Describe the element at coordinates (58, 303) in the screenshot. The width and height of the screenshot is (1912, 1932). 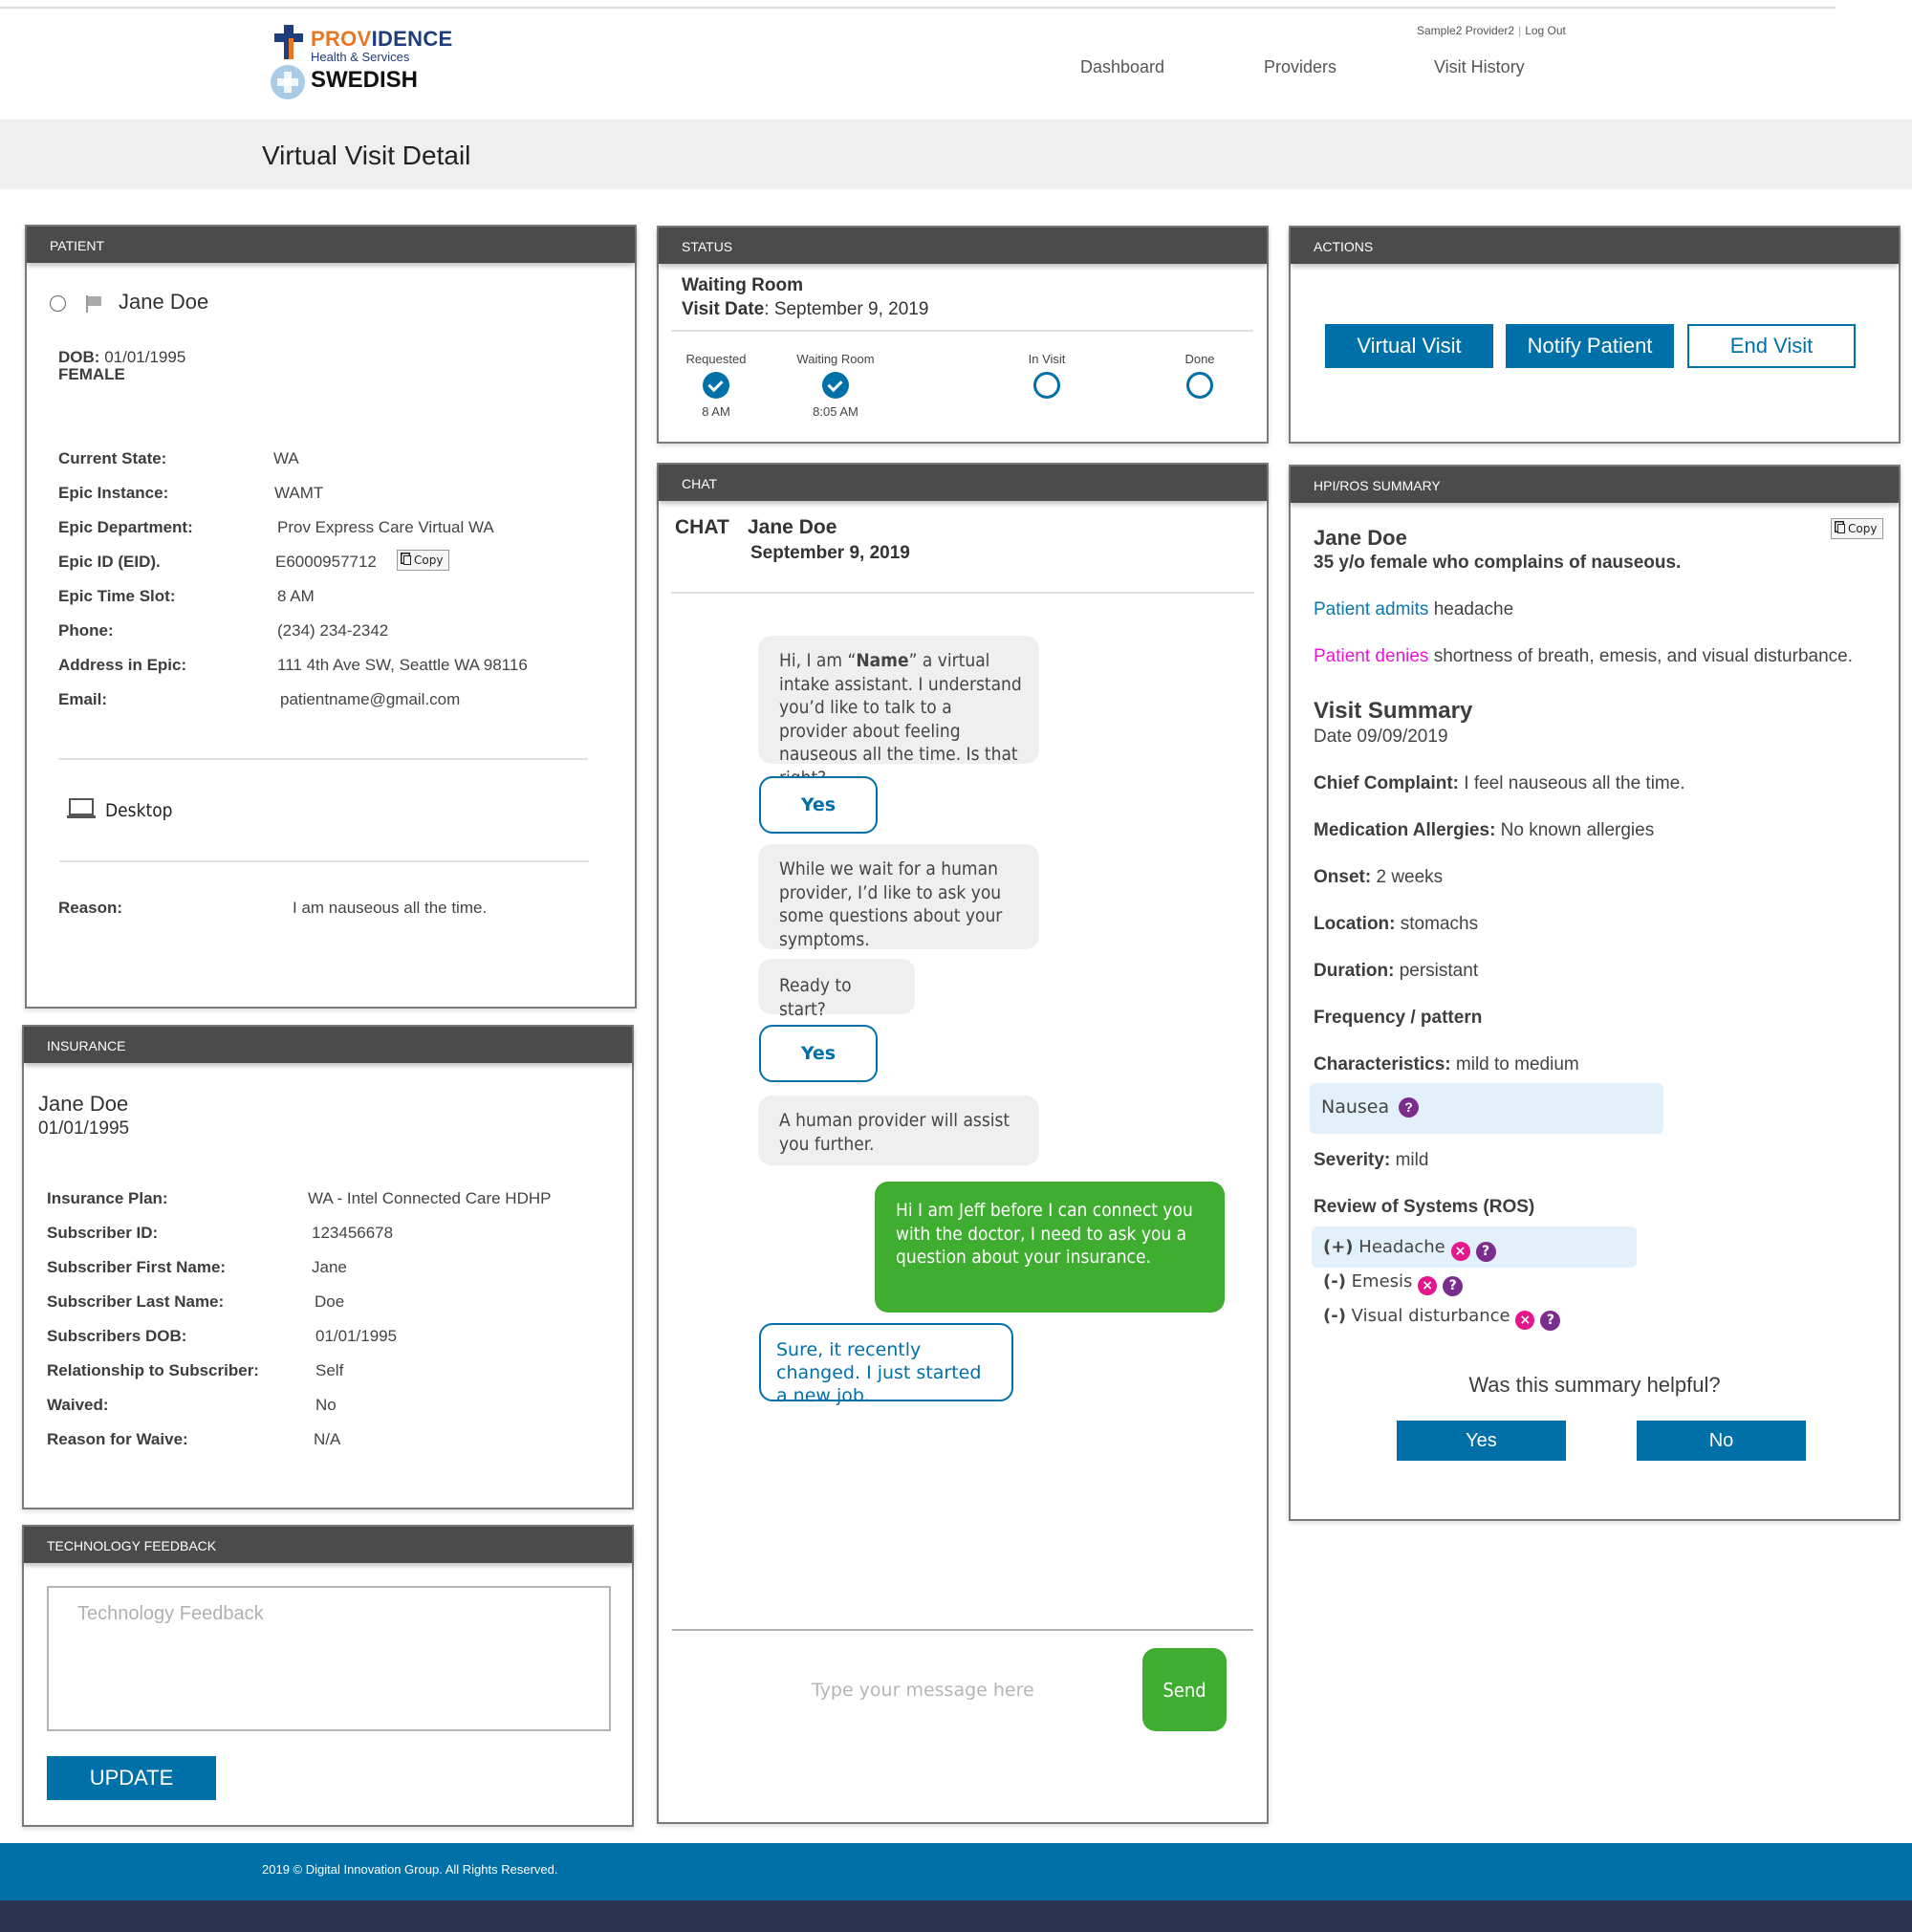
I see `select-radio` at that location.